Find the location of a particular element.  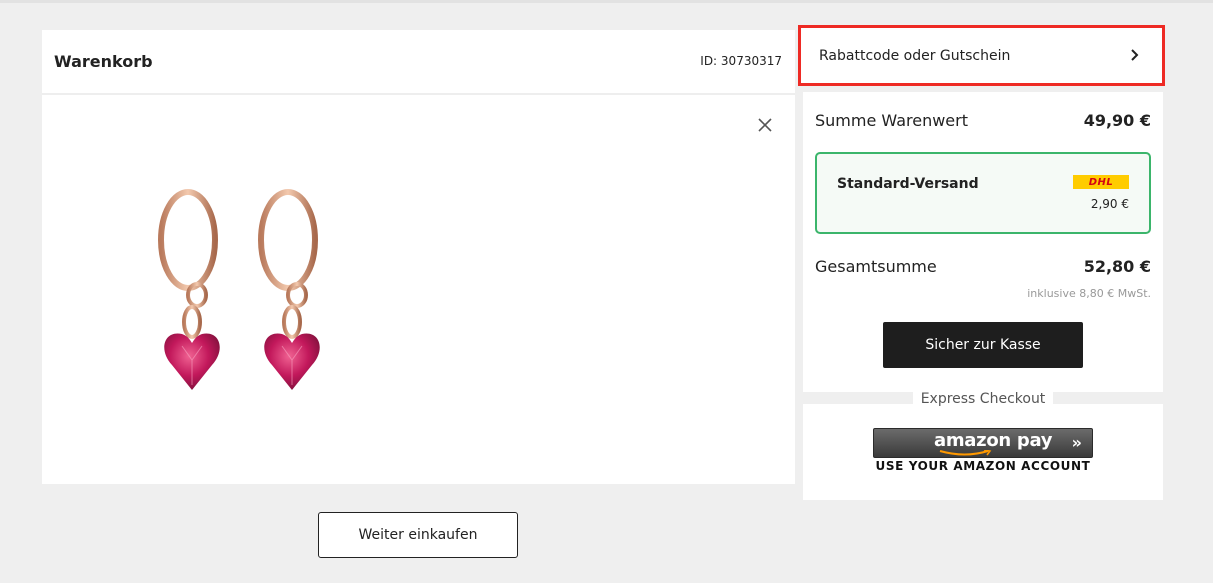

total-label: Gesamtsumme is located at coordinates (876, 266).